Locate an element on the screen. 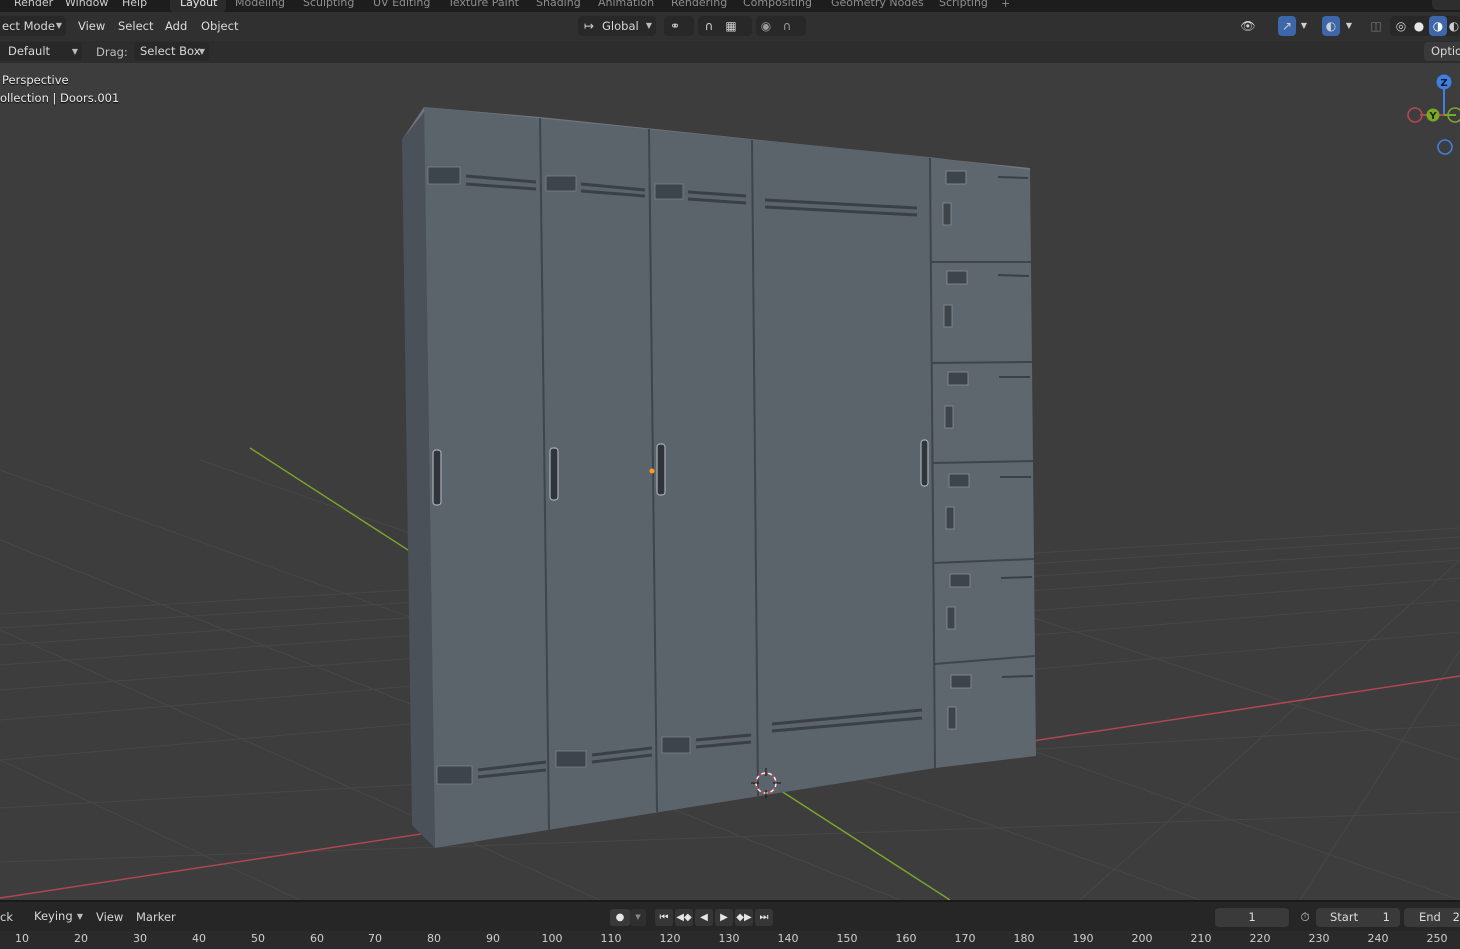 Image resolution: width=1460 pixels, height=949 pixels. play-reverse-button: ◀ is located at coordinates (704, 917).